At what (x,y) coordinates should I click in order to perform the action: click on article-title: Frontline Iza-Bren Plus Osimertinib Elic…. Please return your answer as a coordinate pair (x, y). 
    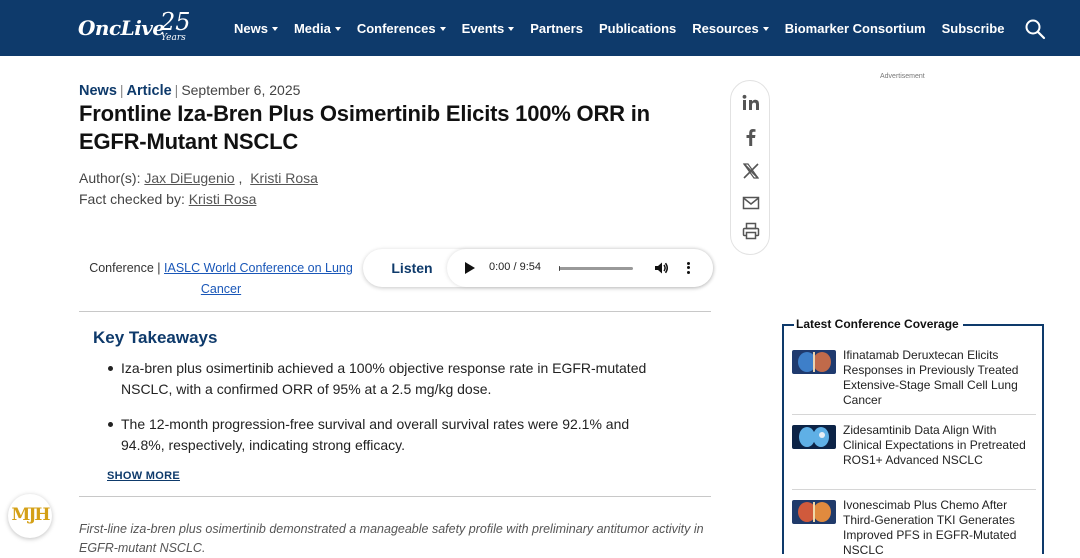
    Looking at the image, I should click on (364, 127).